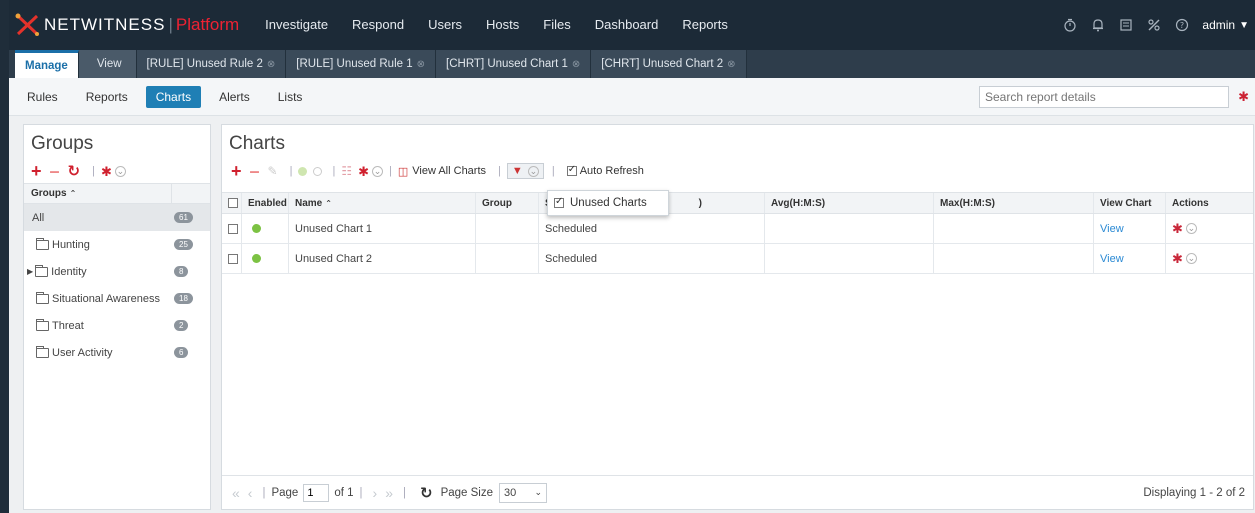  Describe the element at coordinates (1098, 25) in the screenshot. I see `bell-icon` at that location.